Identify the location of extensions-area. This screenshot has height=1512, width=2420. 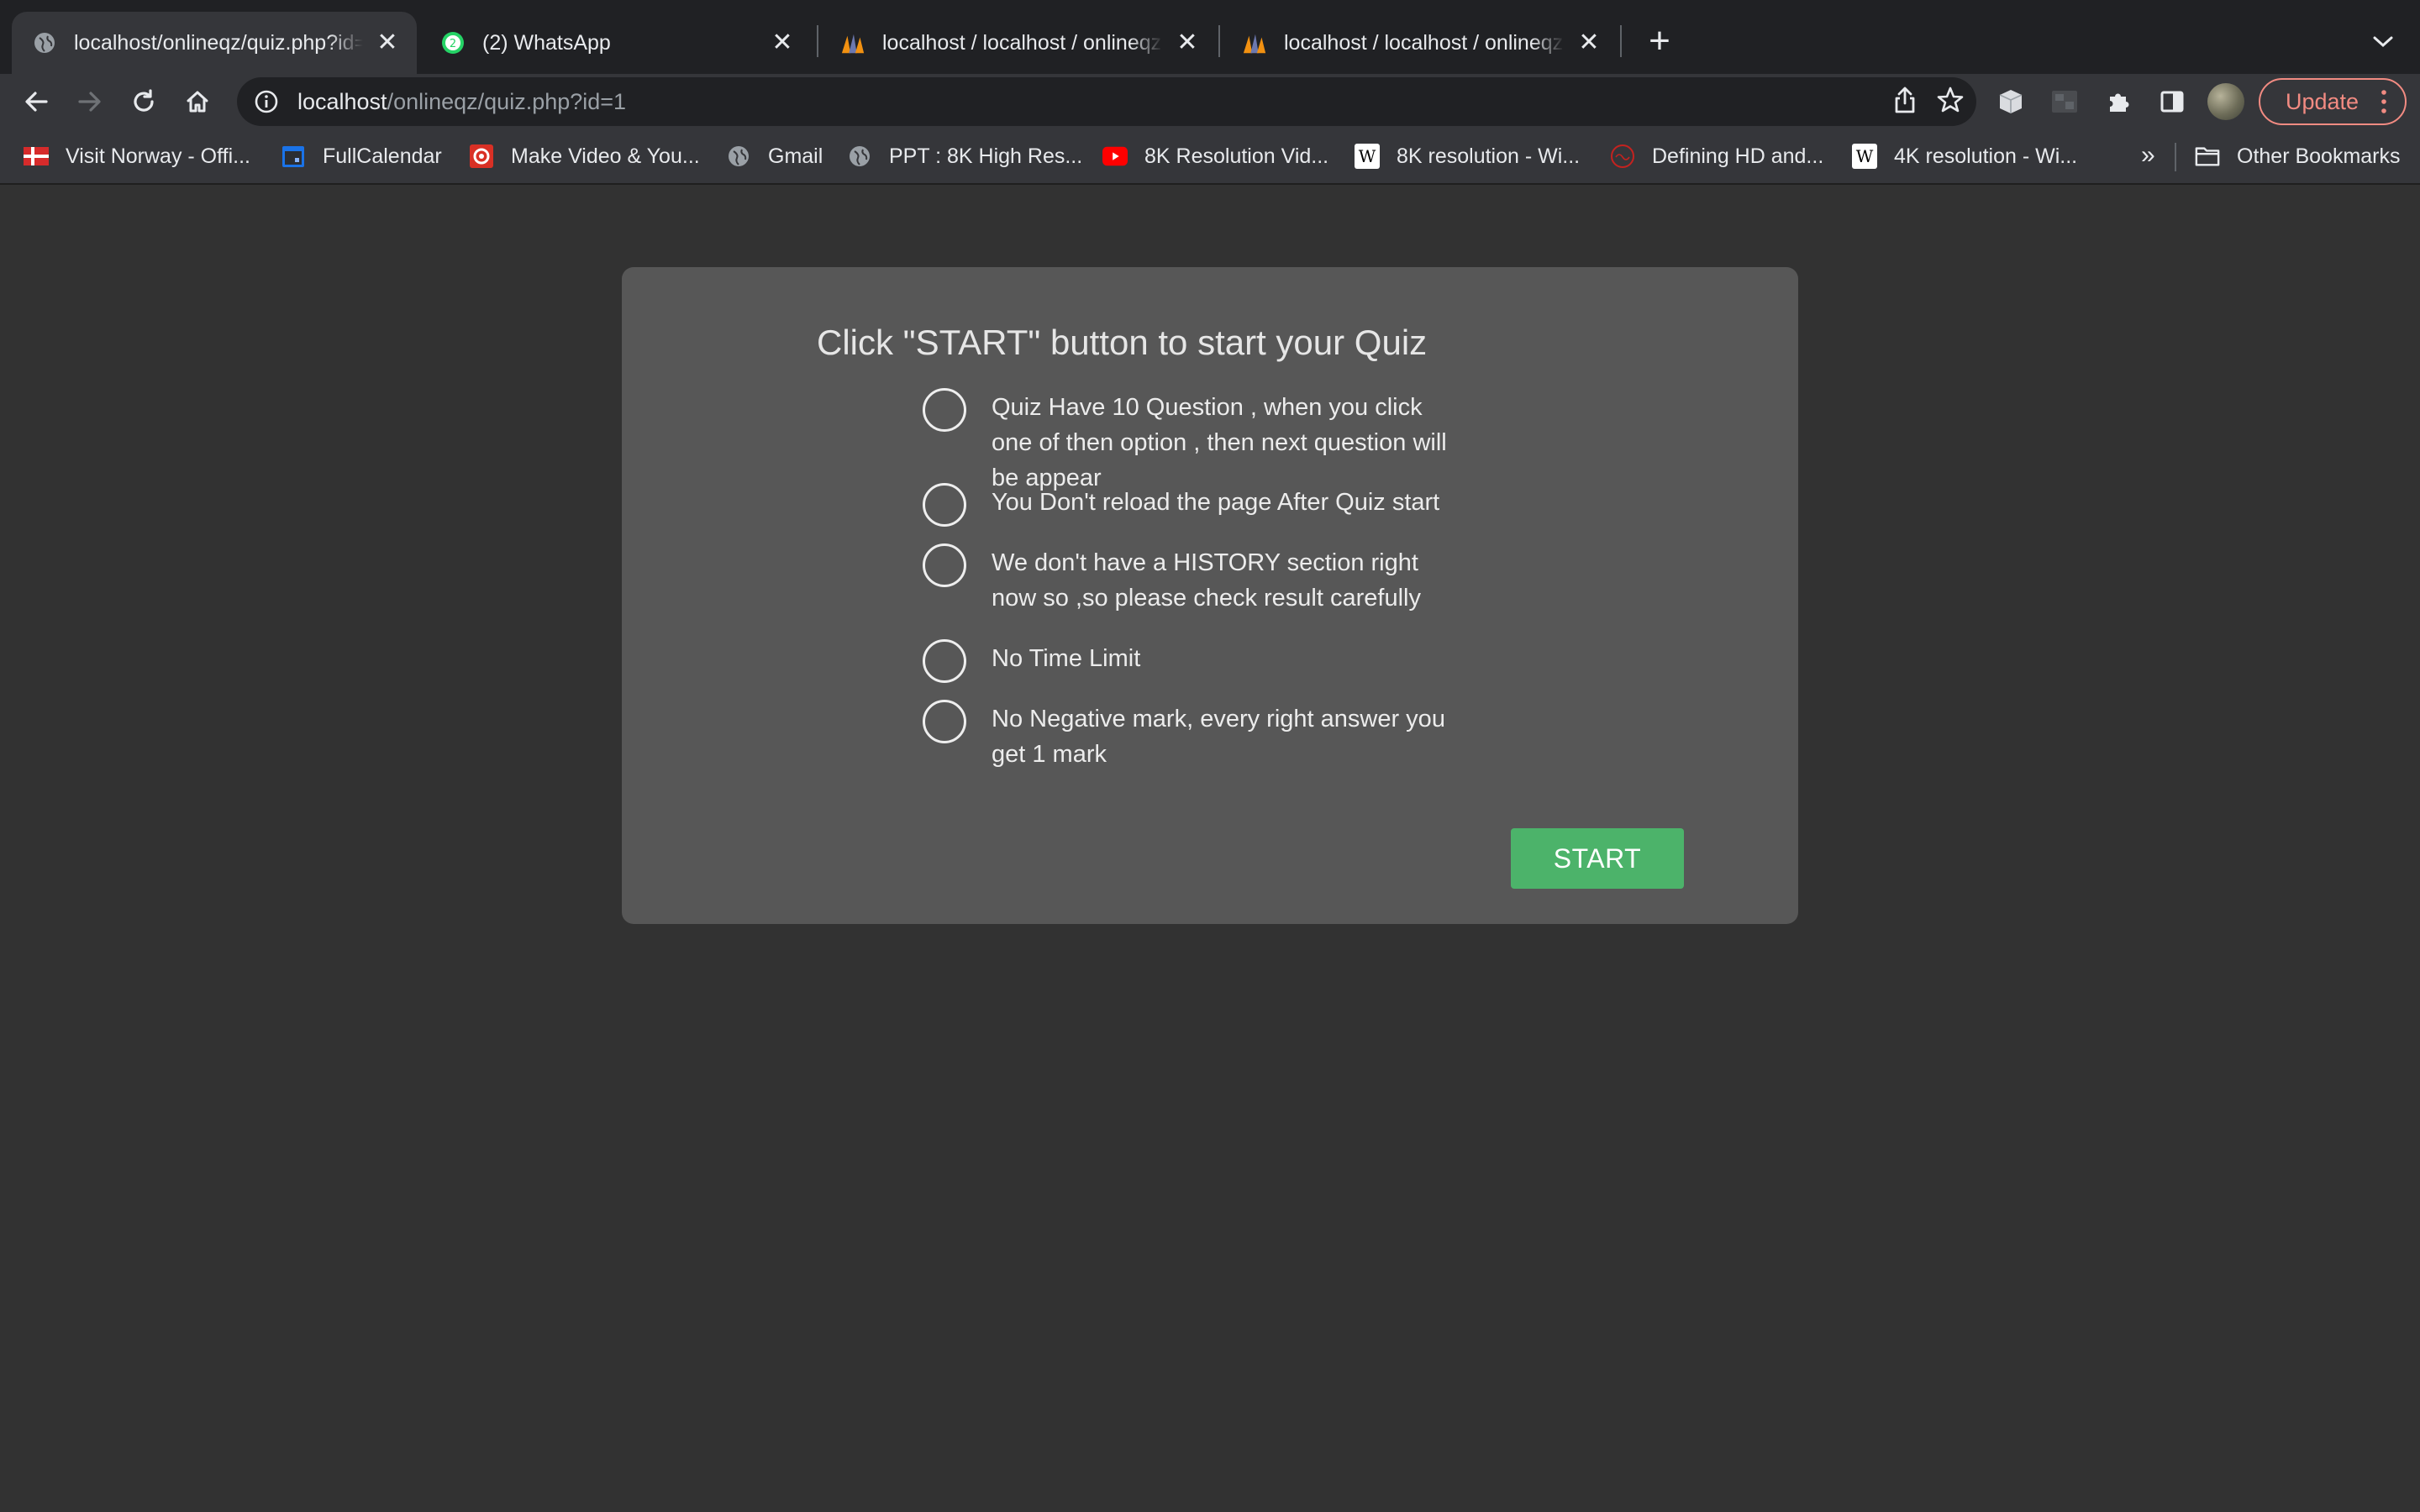
(2118, 102).